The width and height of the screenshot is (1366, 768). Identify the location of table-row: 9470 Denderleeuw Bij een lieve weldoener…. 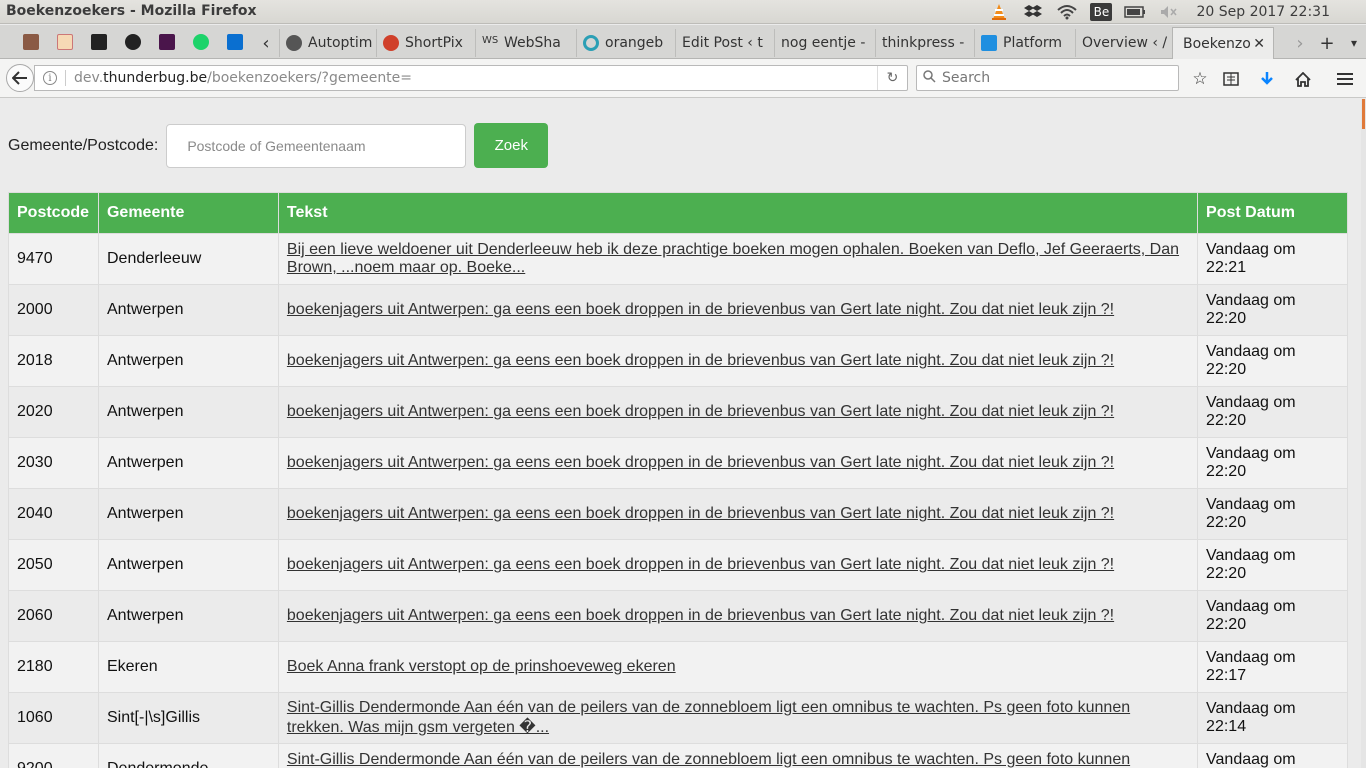
(678, 259).